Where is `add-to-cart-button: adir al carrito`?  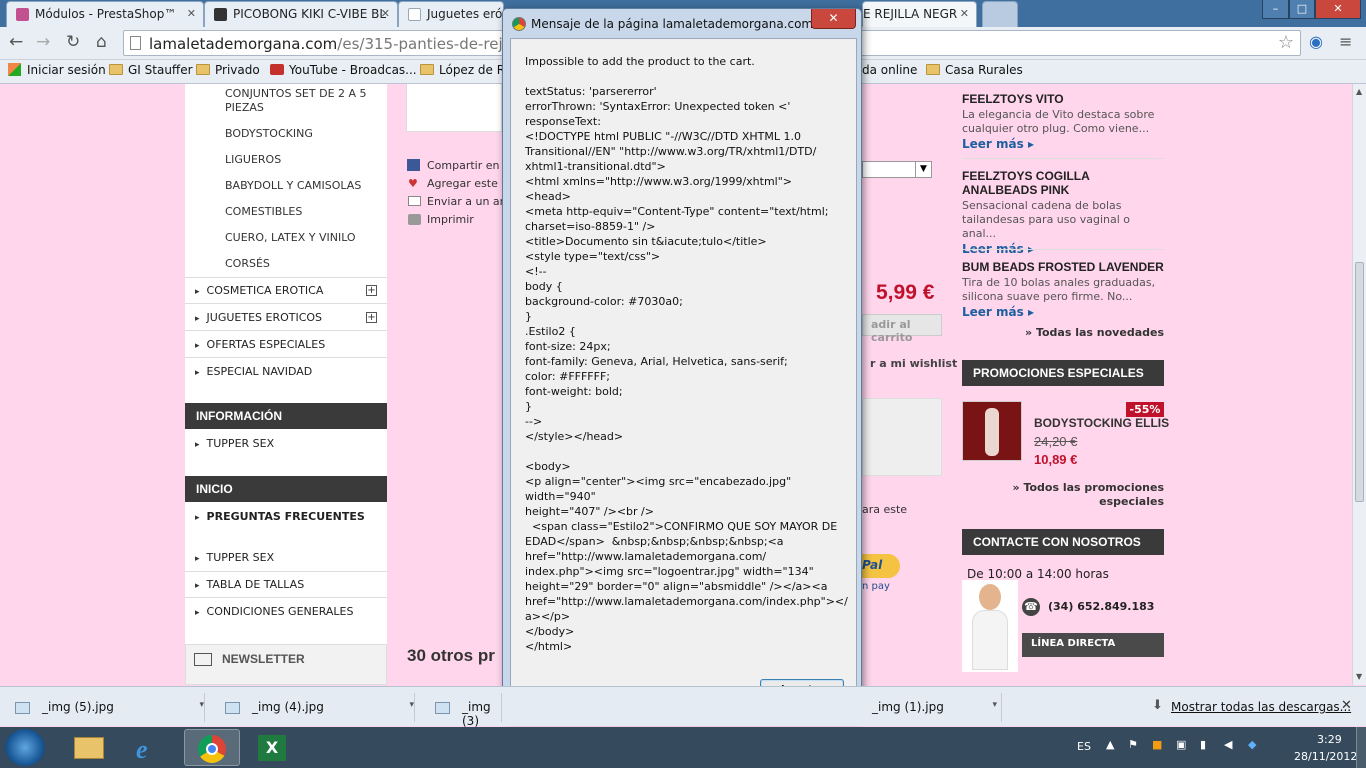 add-to-cart-button: adir al carrito is located at coordinates (902, 329).